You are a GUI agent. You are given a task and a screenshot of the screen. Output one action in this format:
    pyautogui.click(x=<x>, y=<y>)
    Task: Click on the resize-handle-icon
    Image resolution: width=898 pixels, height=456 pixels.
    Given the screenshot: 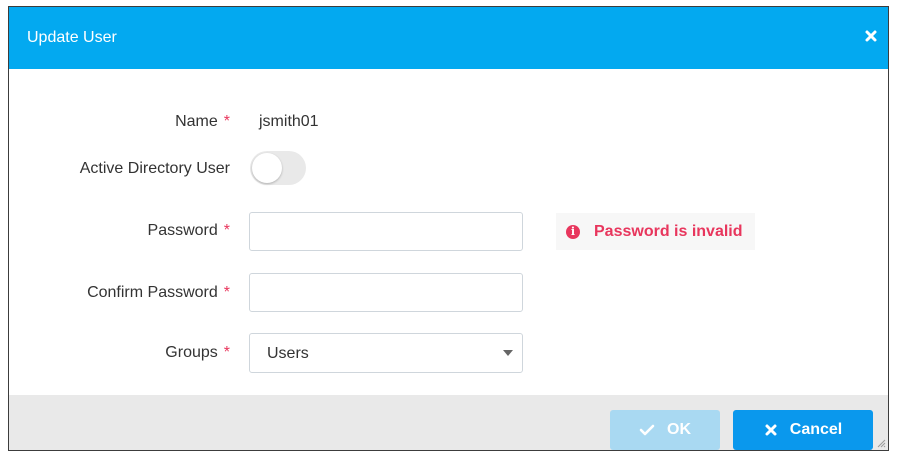 What is the action you would take?
    pyautogui.click(x=881, y=443)
    